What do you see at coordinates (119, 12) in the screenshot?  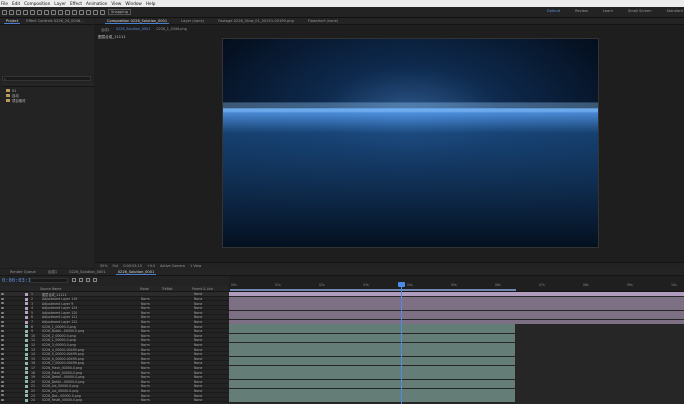 I see `snapping-toggle: Snapping` at bounding box center [119, 12].